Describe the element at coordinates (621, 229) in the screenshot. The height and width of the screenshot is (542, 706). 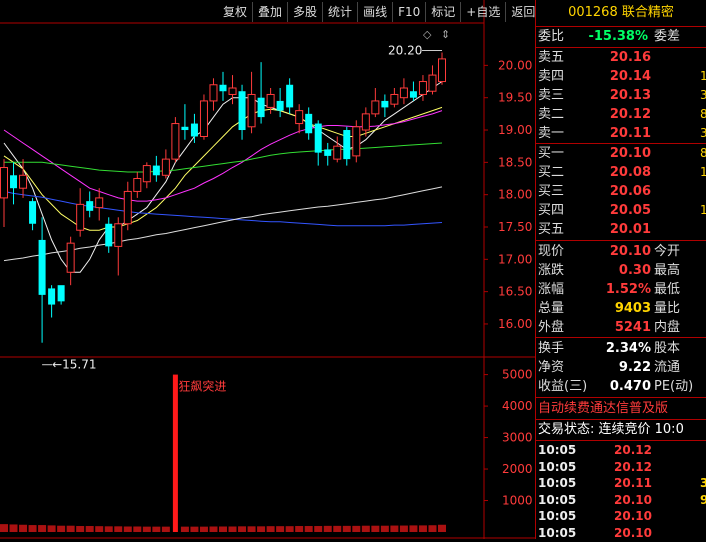
I see `bid-row: 买五 20.01` at that location.